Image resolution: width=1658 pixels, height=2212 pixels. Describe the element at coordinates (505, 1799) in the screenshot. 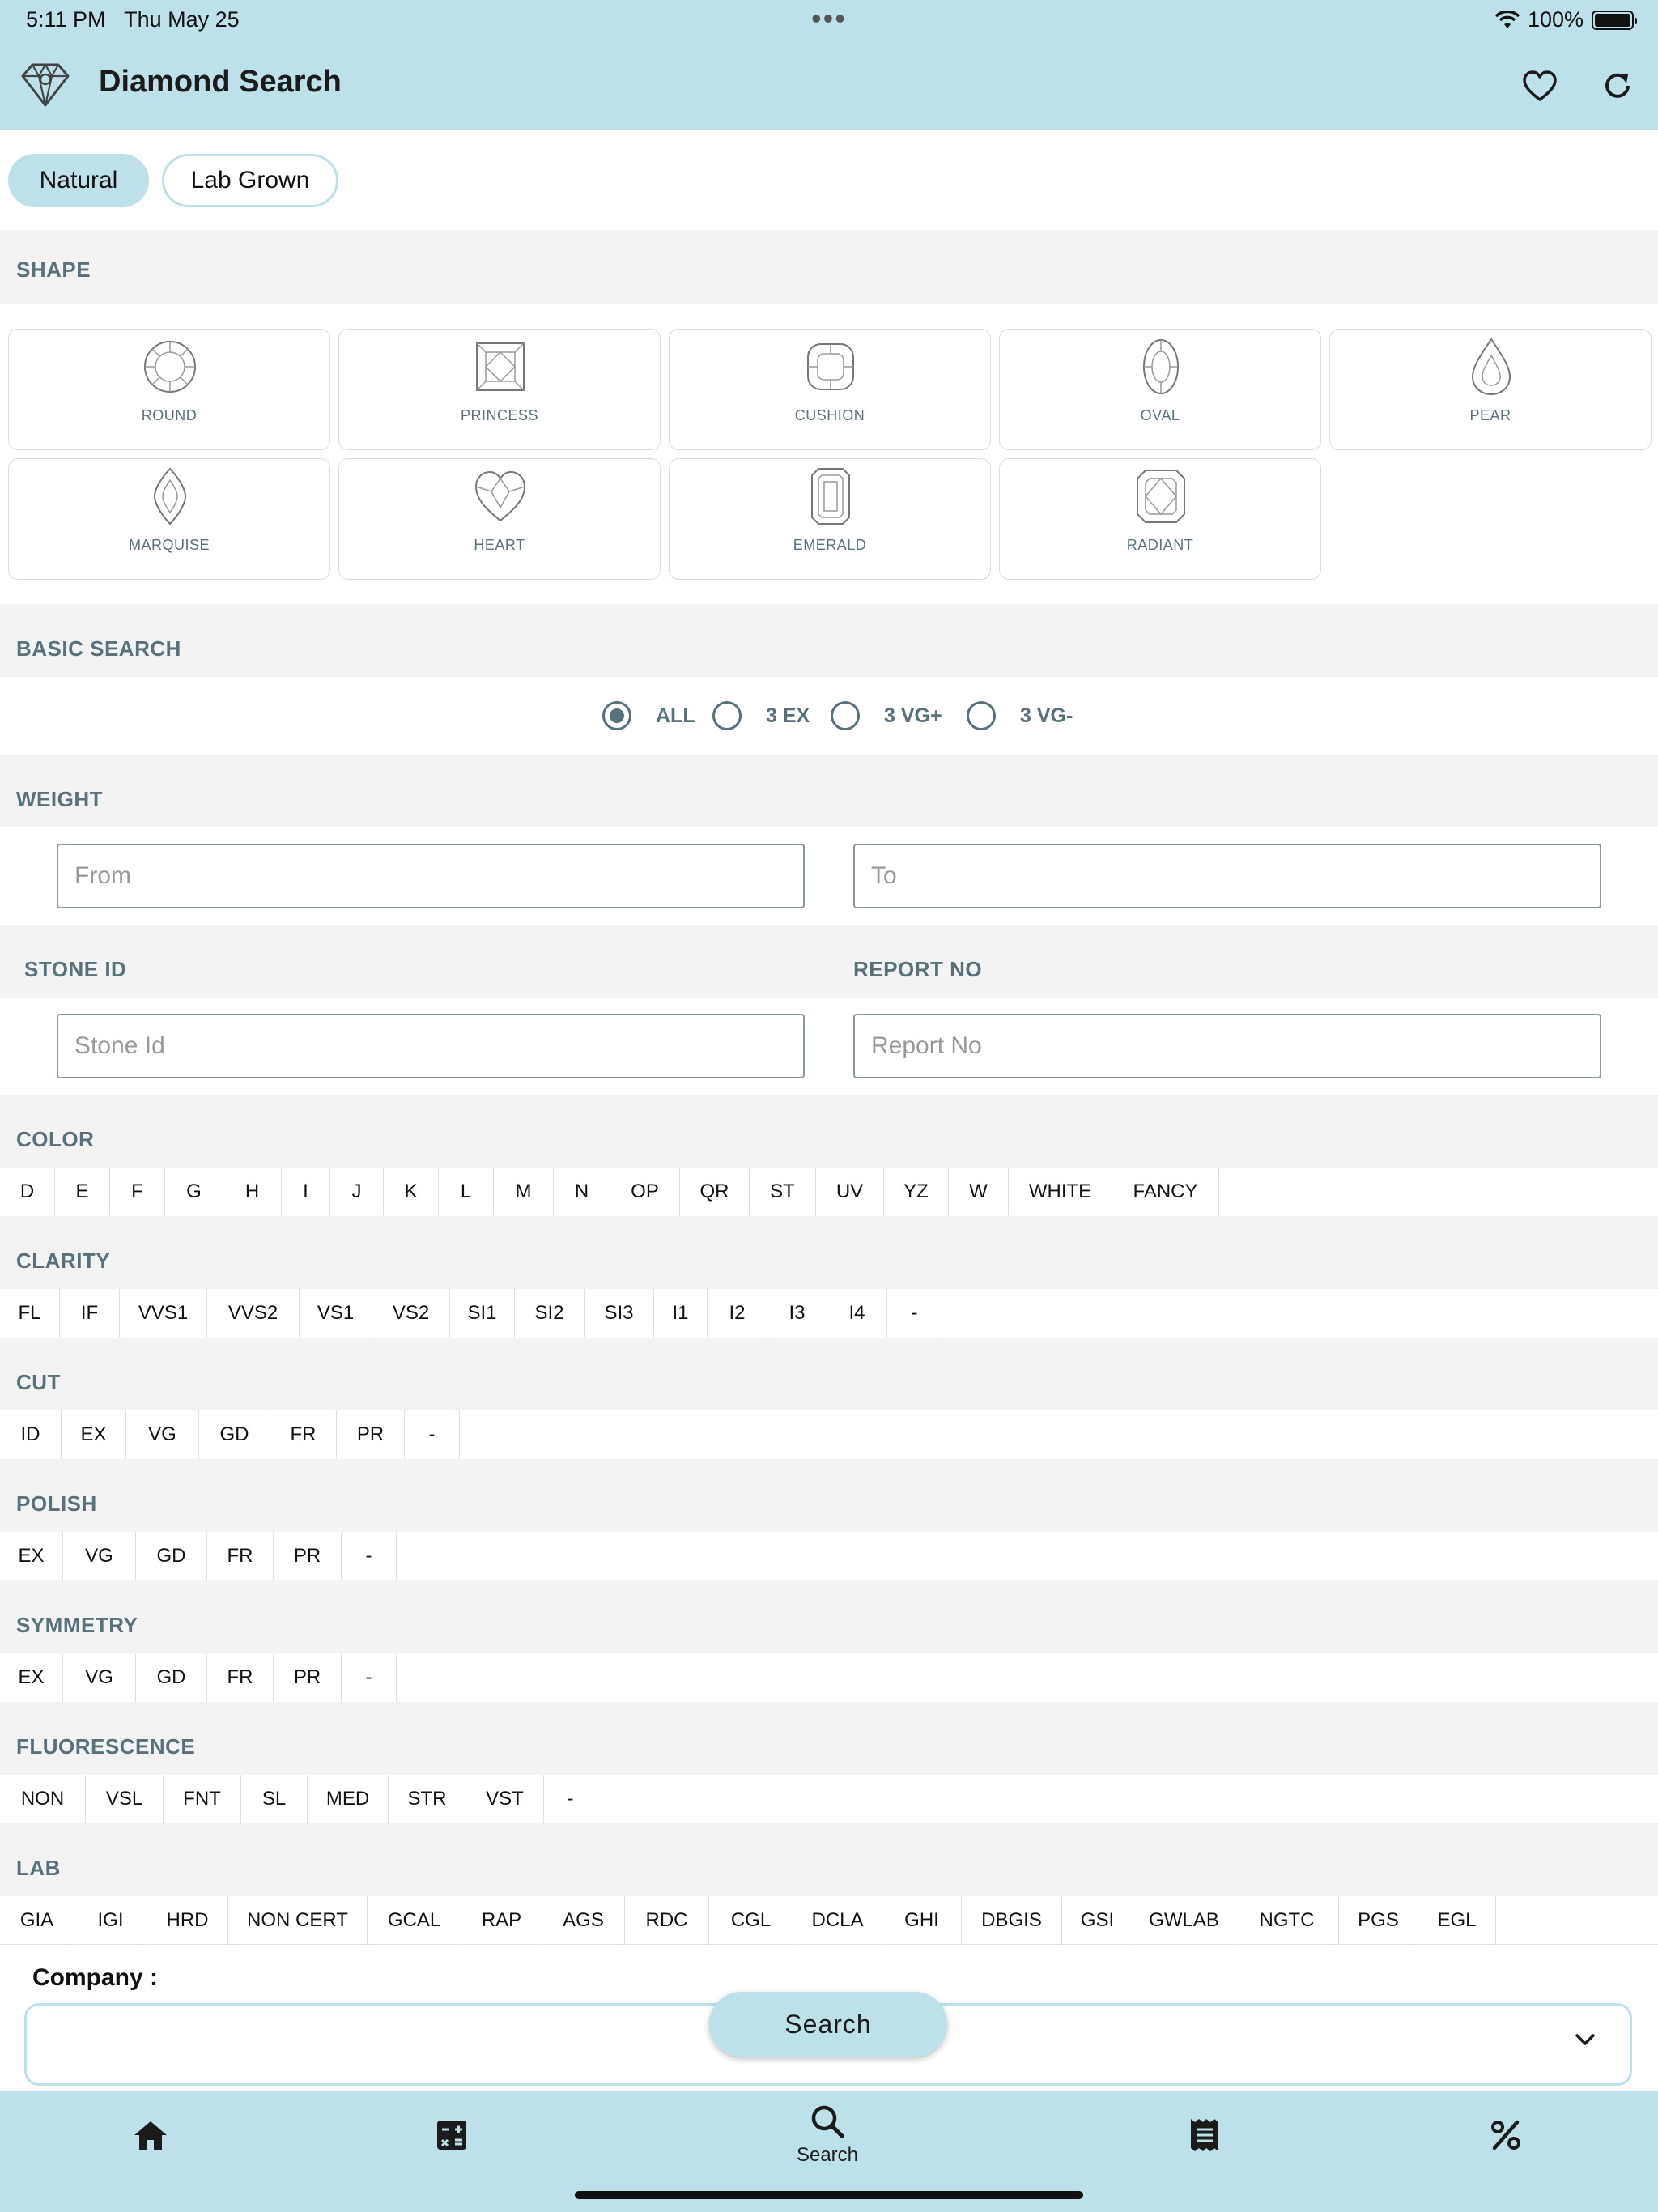

I see `chip-fluorescence: VST` at that location.